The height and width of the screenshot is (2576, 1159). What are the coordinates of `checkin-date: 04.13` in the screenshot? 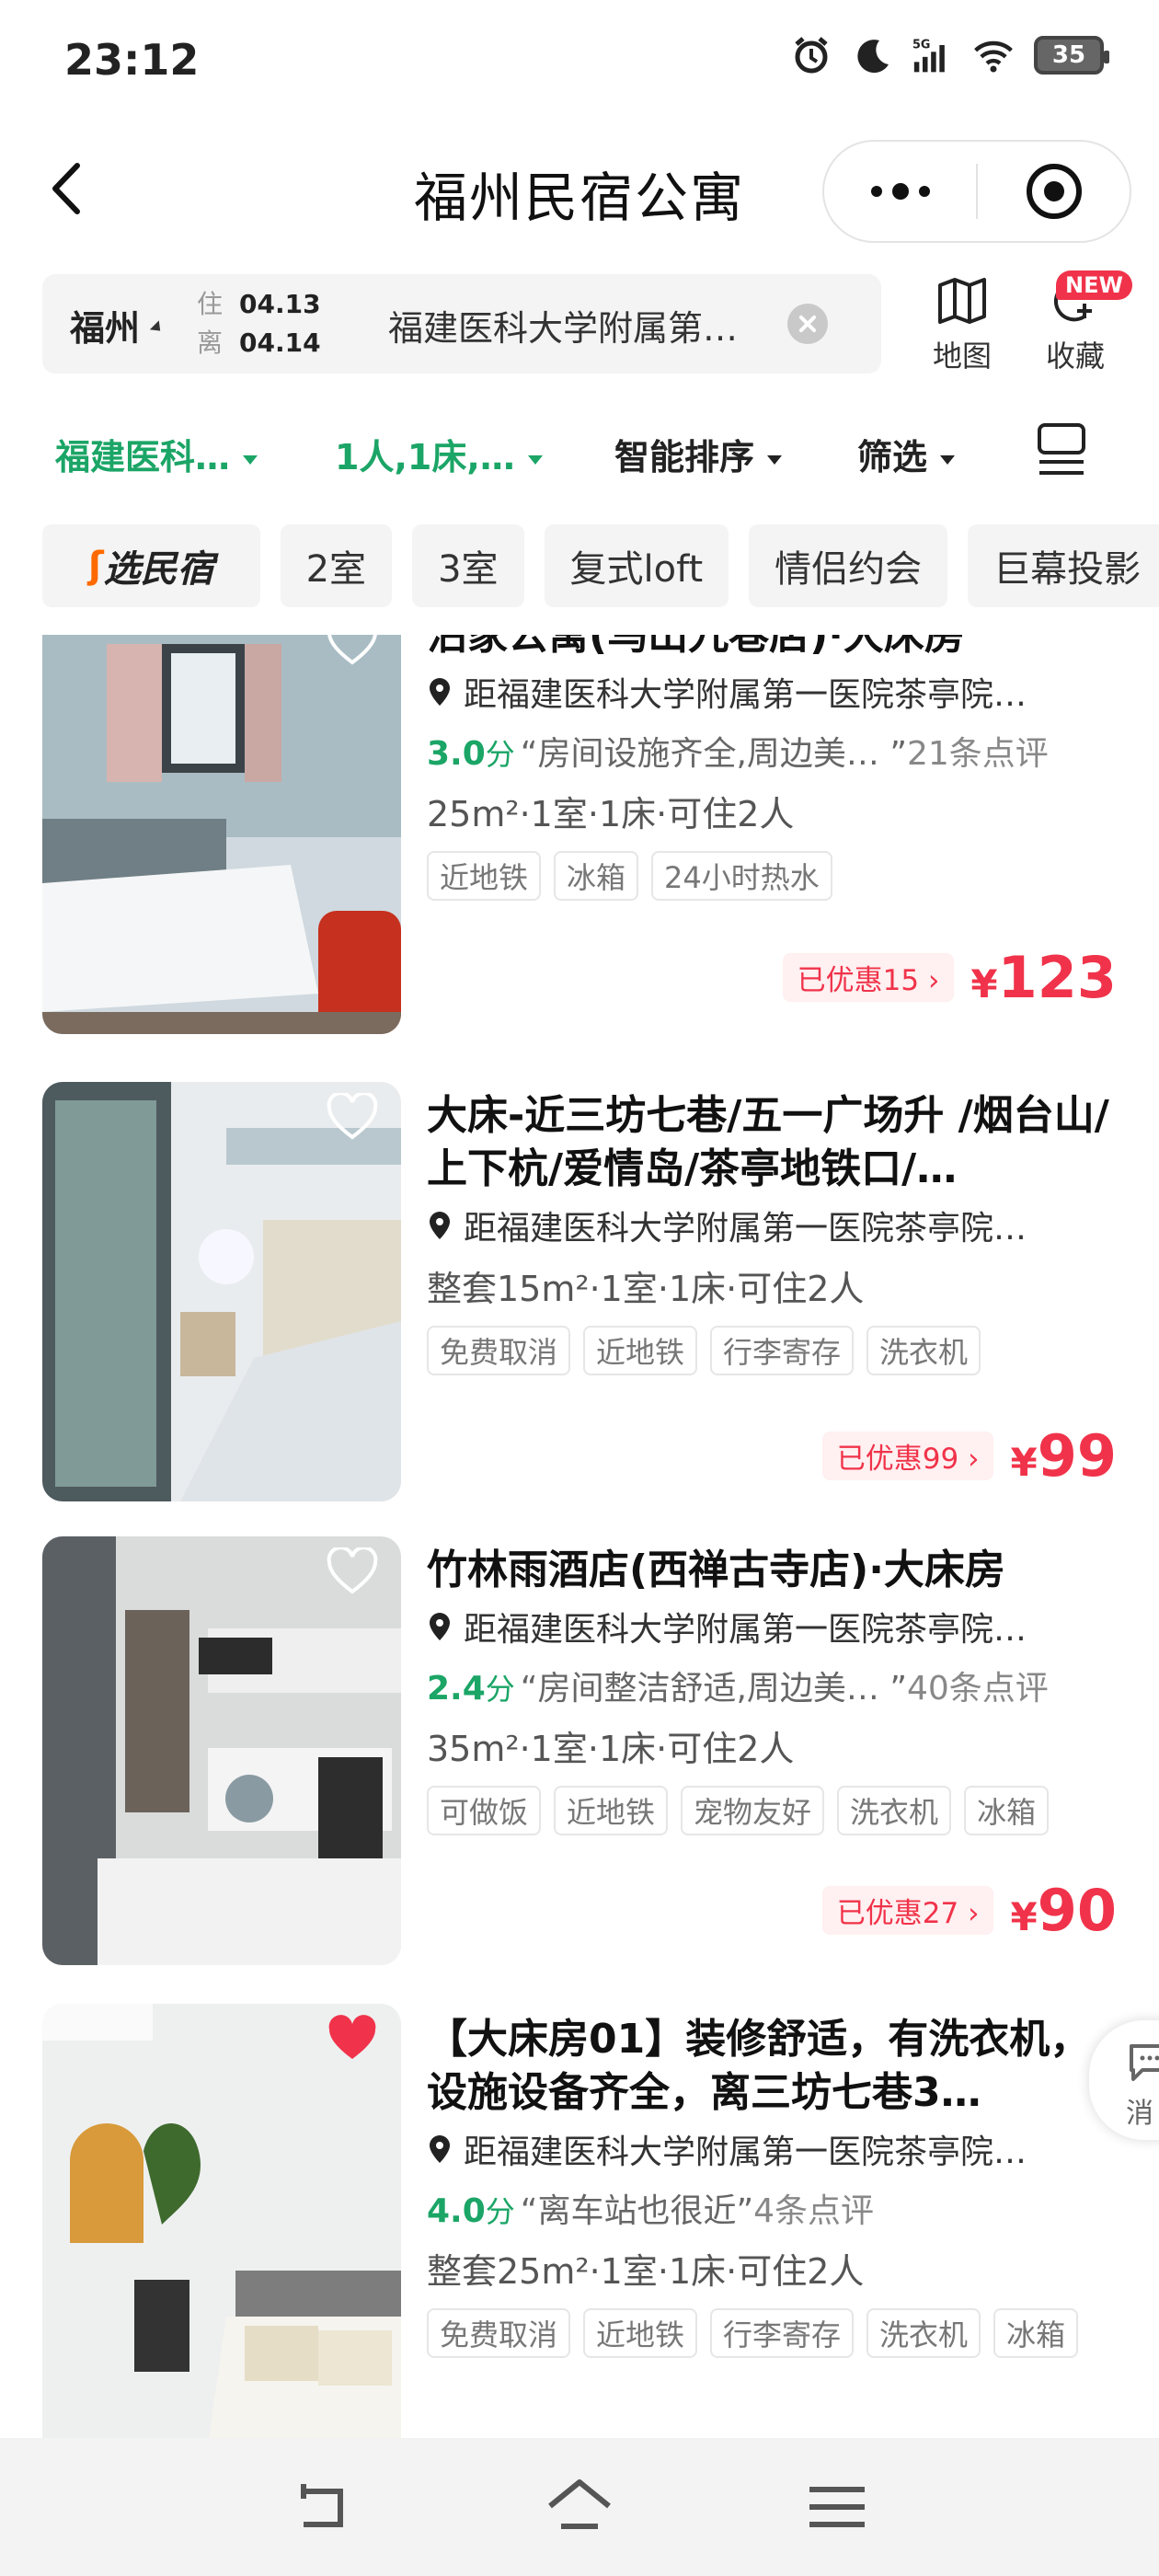 It's located at (280, 304).